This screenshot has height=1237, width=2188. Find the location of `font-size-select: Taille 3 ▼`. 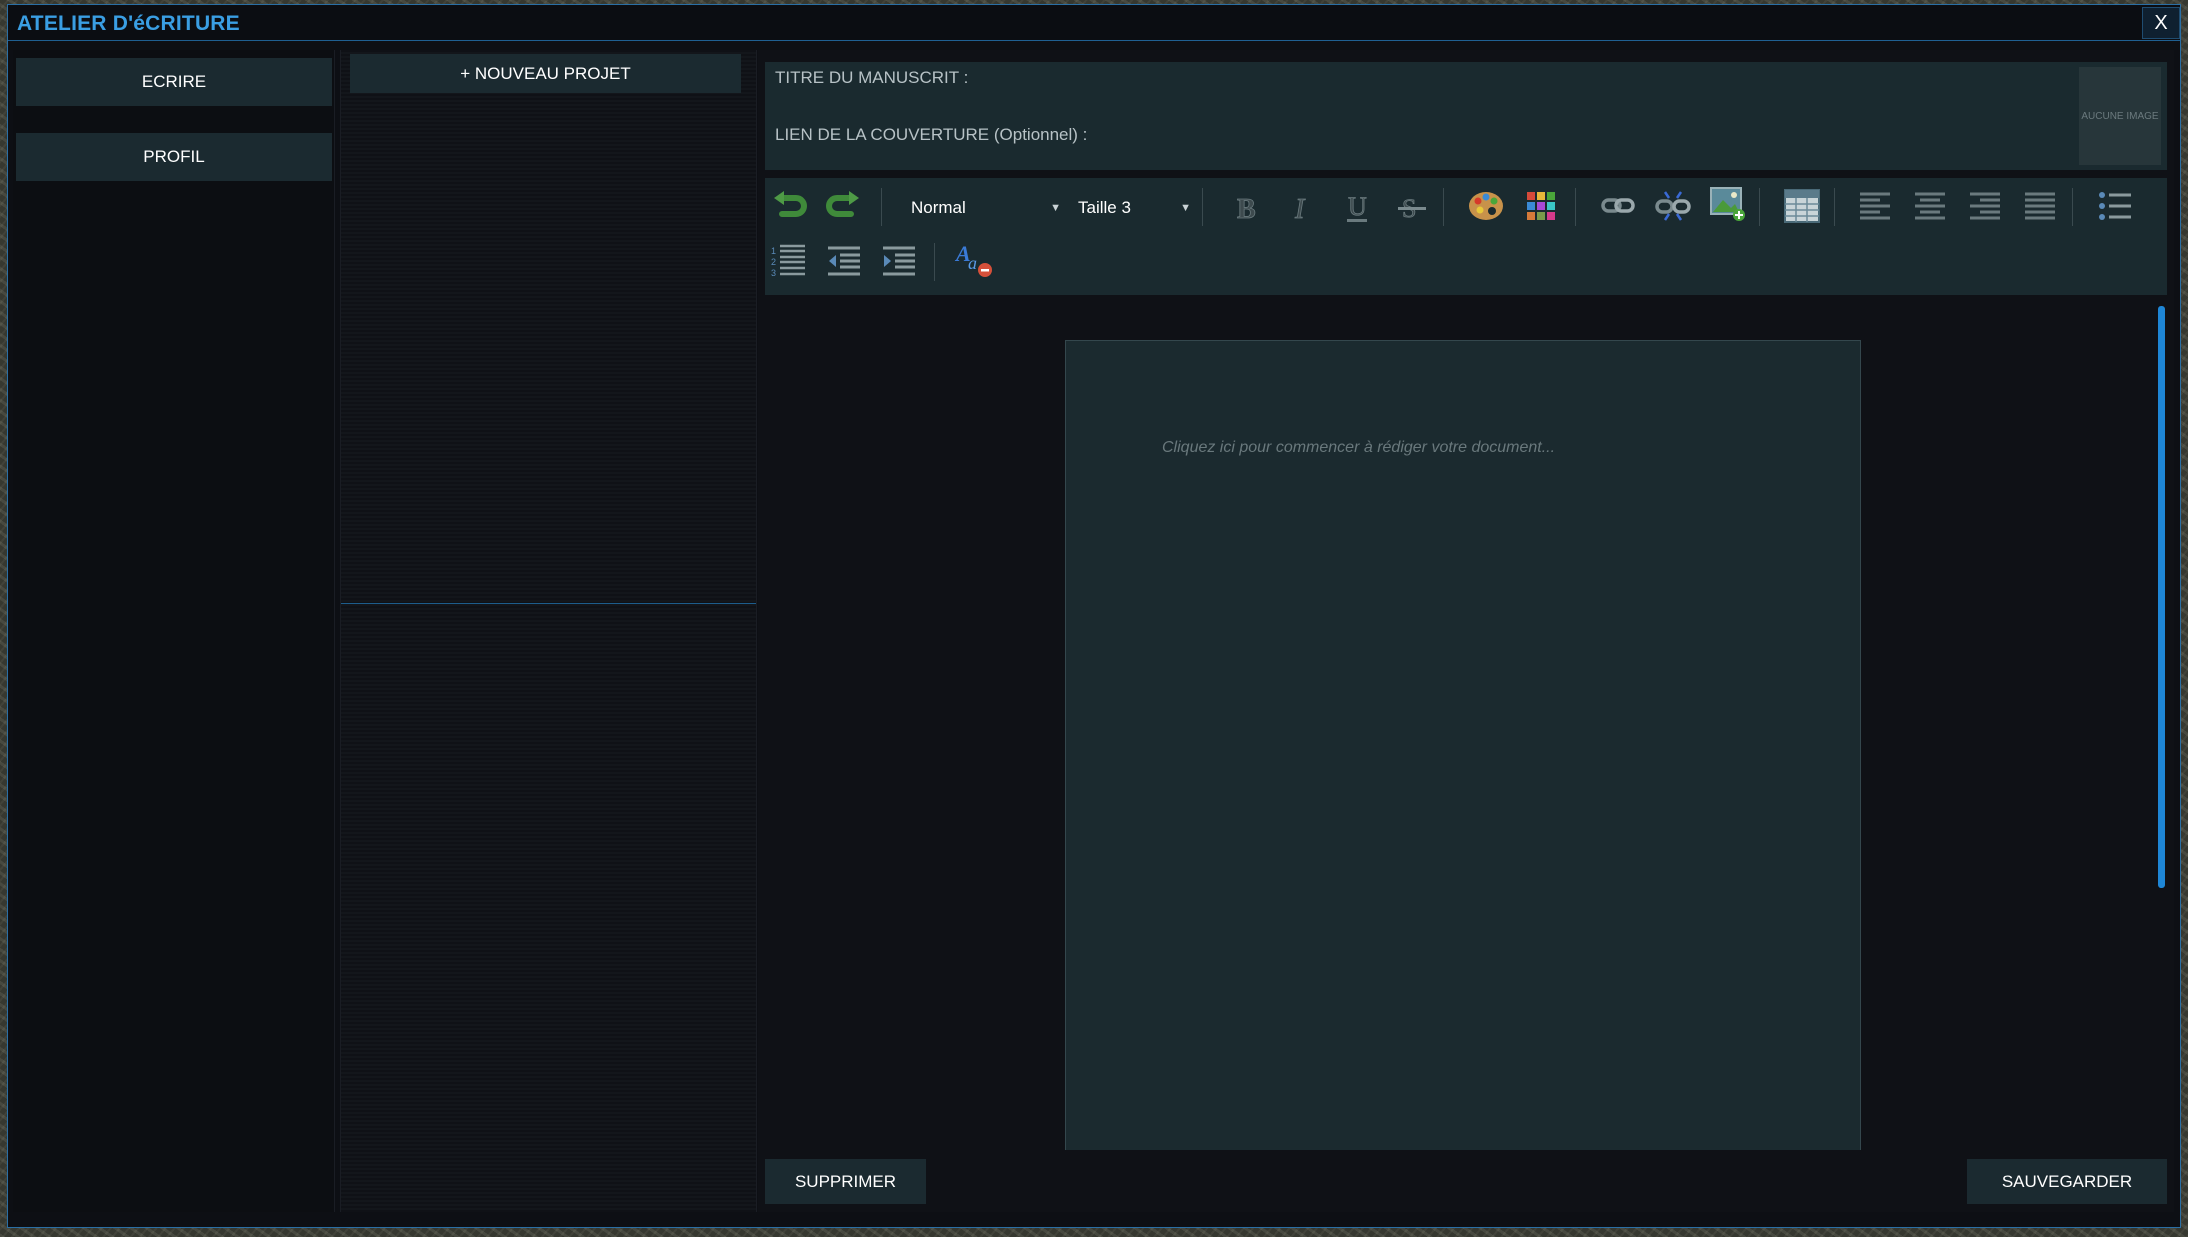

font-size-select: Taille 3 ▼ is located at coordinates (1134, 208).